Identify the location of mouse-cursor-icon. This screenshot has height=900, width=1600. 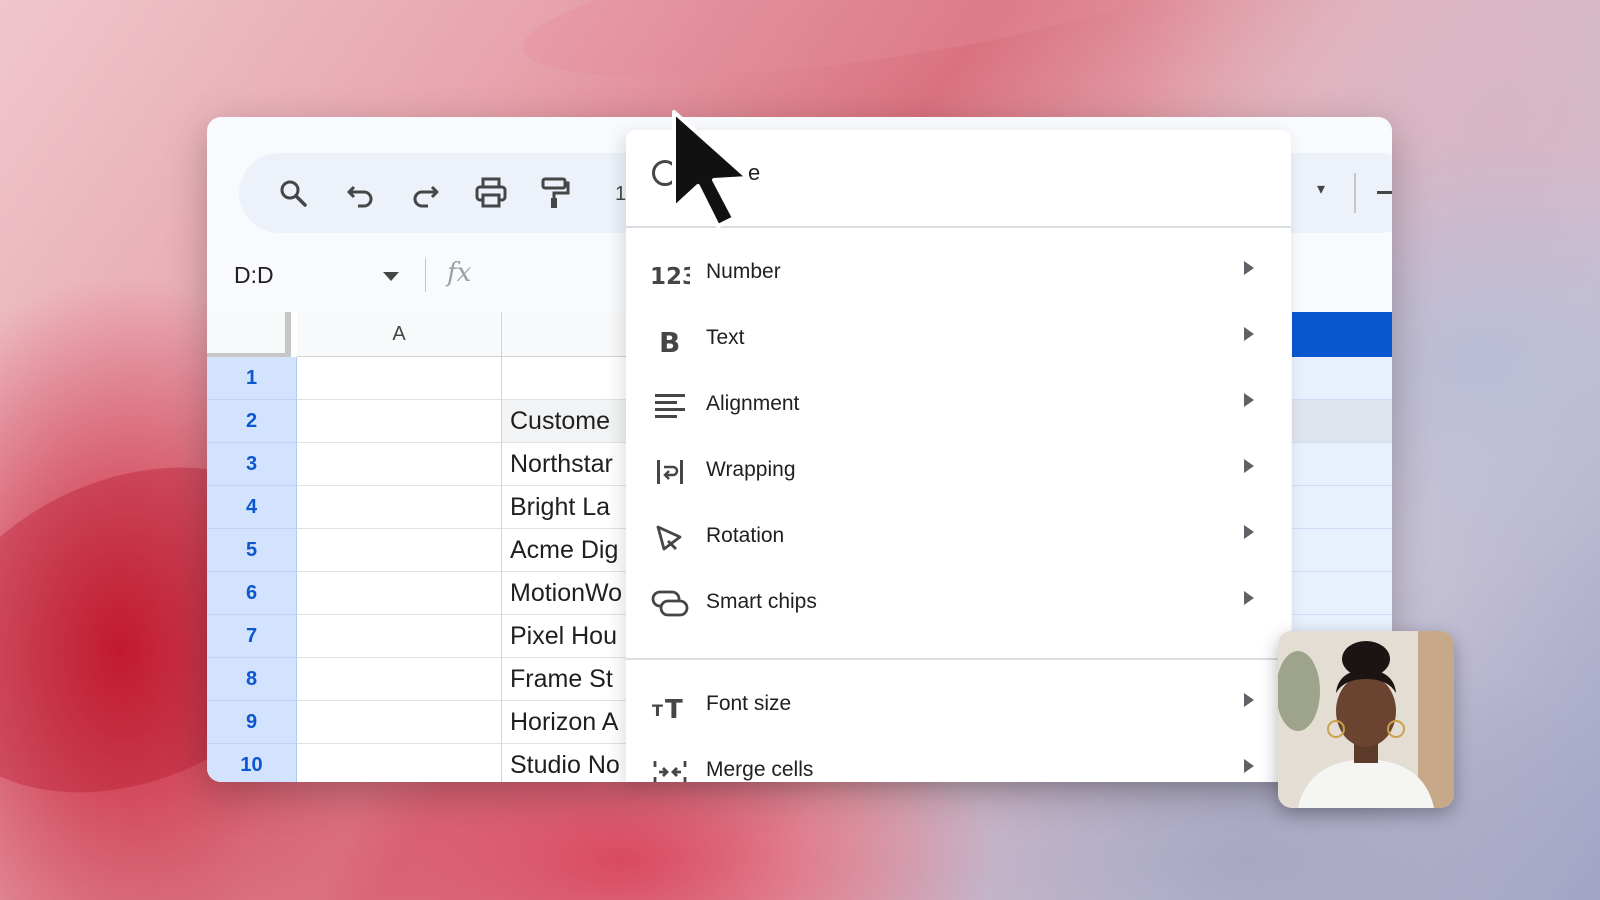
(723, 173).